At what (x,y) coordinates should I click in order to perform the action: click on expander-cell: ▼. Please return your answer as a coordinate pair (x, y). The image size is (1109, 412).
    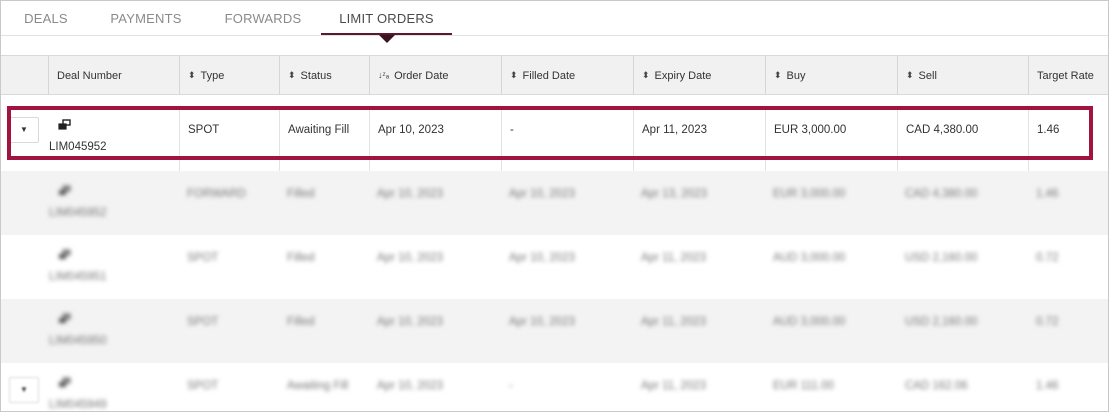
    Looking at the image, I should click on (24, 387).